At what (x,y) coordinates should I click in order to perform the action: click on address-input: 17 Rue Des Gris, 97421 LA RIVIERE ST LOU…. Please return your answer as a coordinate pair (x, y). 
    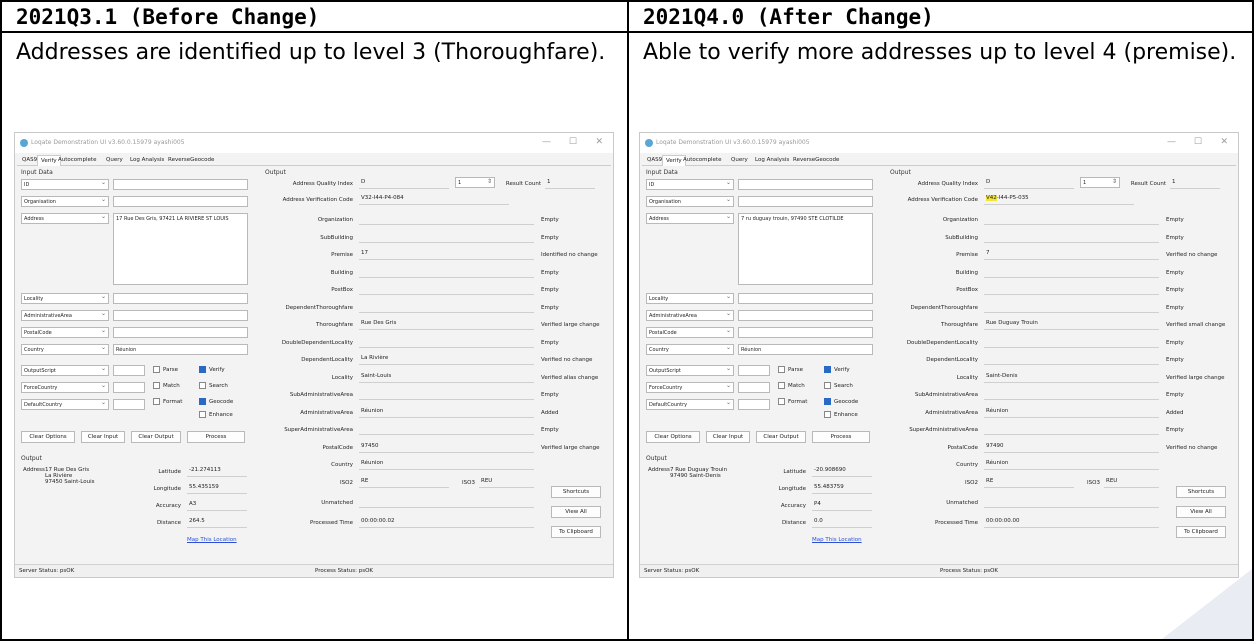
    Looking at the image, I should click on (180, 249).